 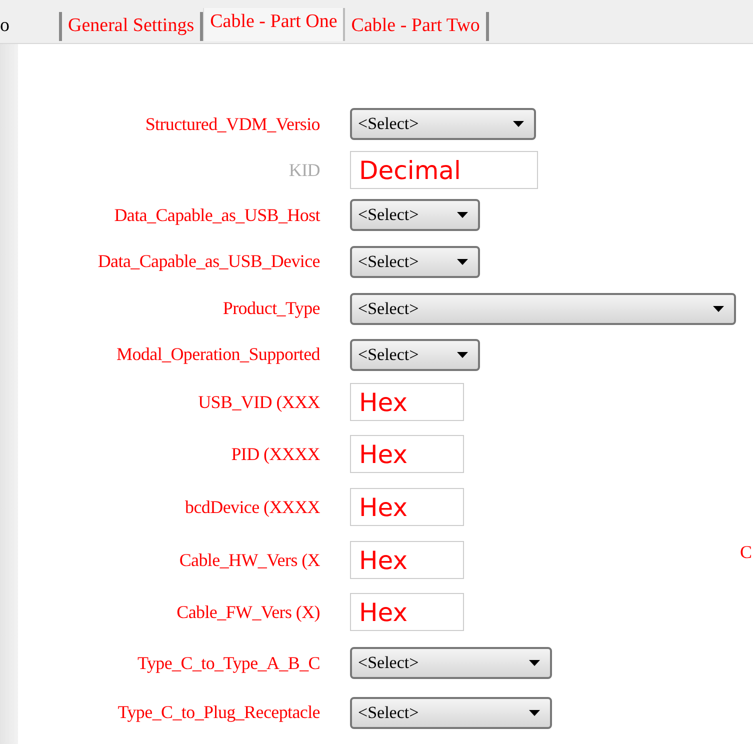 What do you see at coordinates (304, 170) in the screenshot?
I see `field-label: KID` at bounding box center [304, 170].